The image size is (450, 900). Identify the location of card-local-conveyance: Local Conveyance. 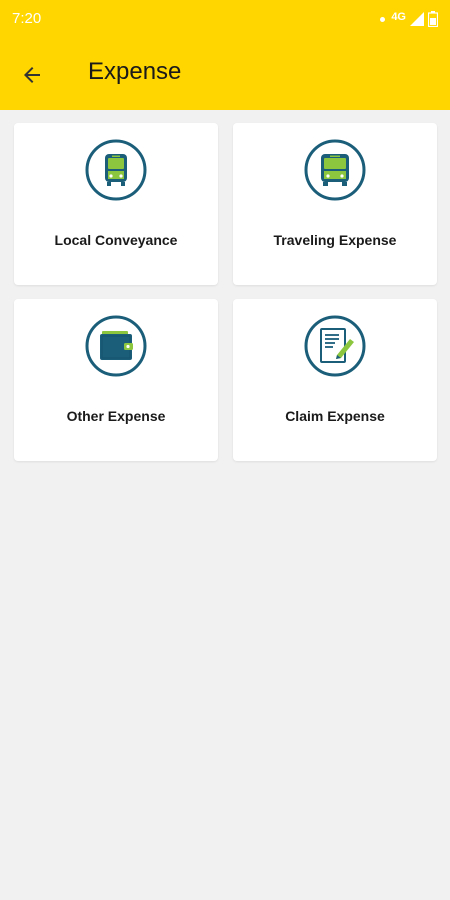
(116, 204).